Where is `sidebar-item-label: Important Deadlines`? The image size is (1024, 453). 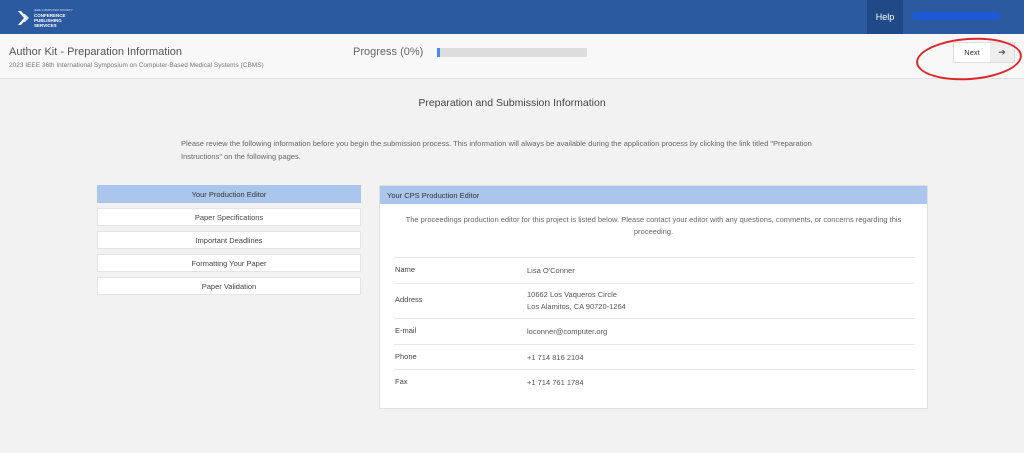
sidebar-item-label: Important Deadlines is located at coordinates (229, 240).